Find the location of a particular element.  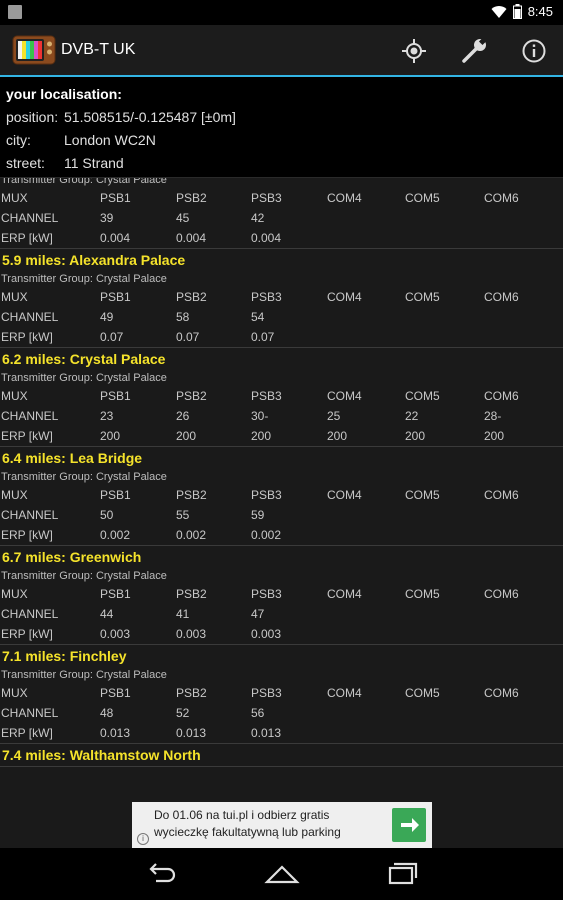

street-value: 11 Strand is located at coordinates (94, 163).